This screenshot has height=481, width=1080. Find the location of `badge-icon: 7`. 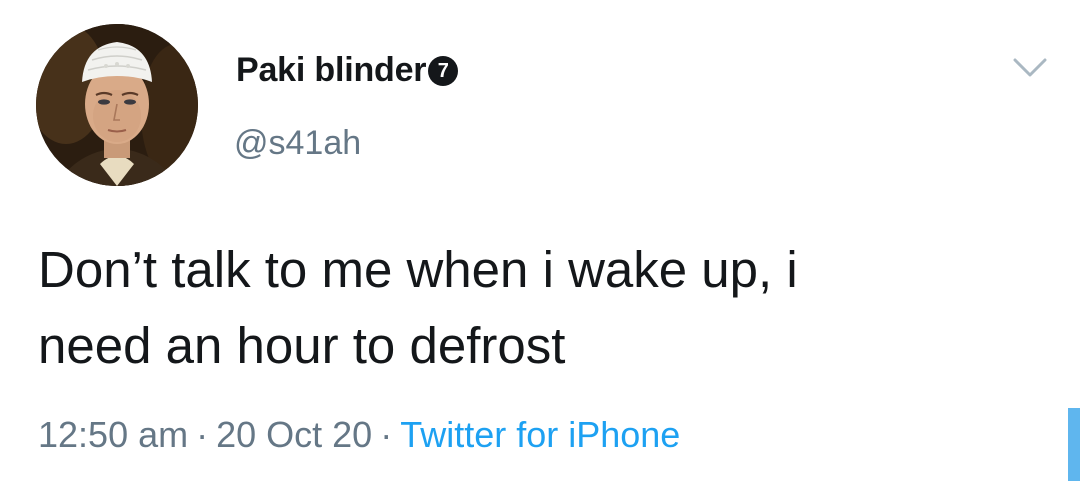

badge-icon: 7 is located at coordinates (443, 71).